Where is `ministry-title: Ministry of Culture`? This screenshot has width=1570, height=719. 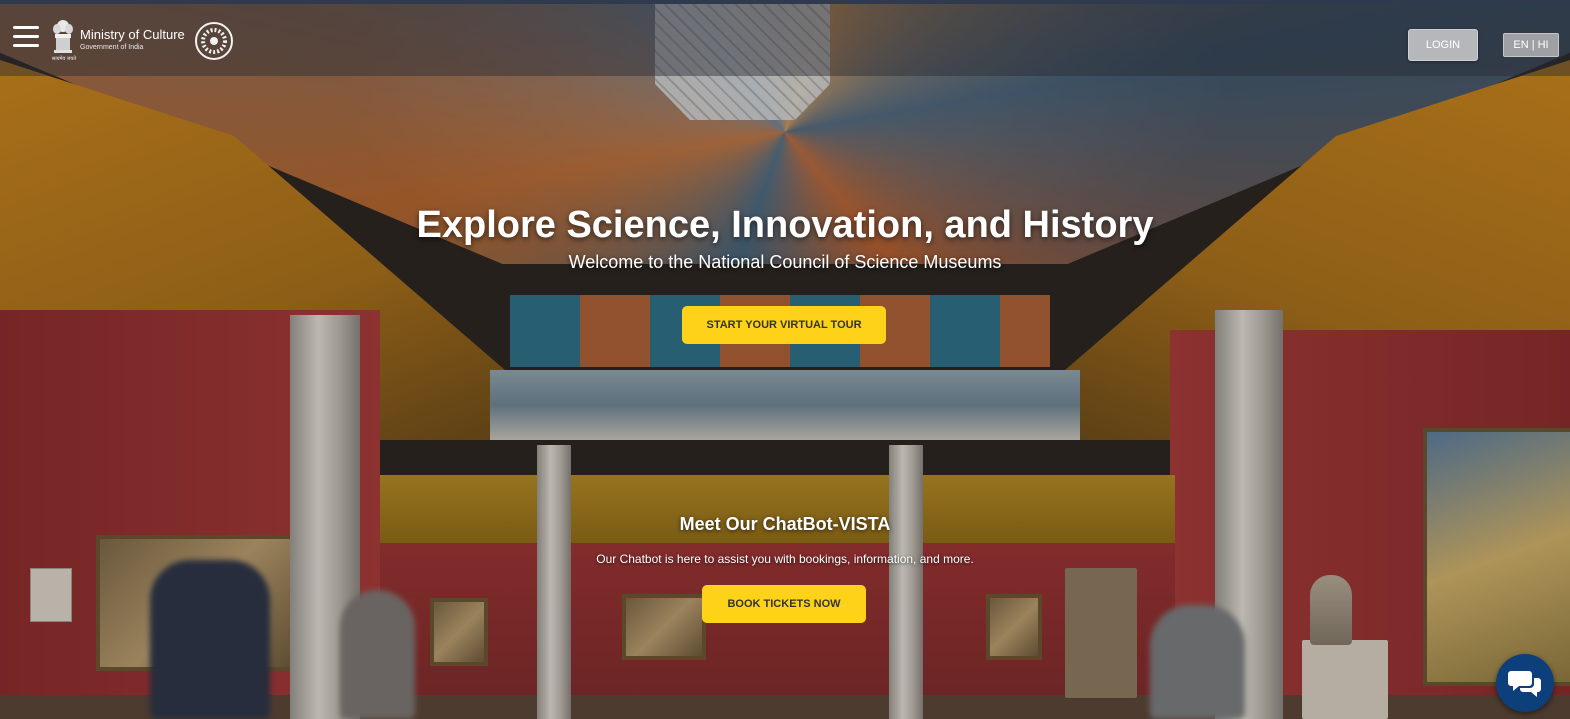 ministry-title: Ministry of Culture is located at coordinates (132, 34).